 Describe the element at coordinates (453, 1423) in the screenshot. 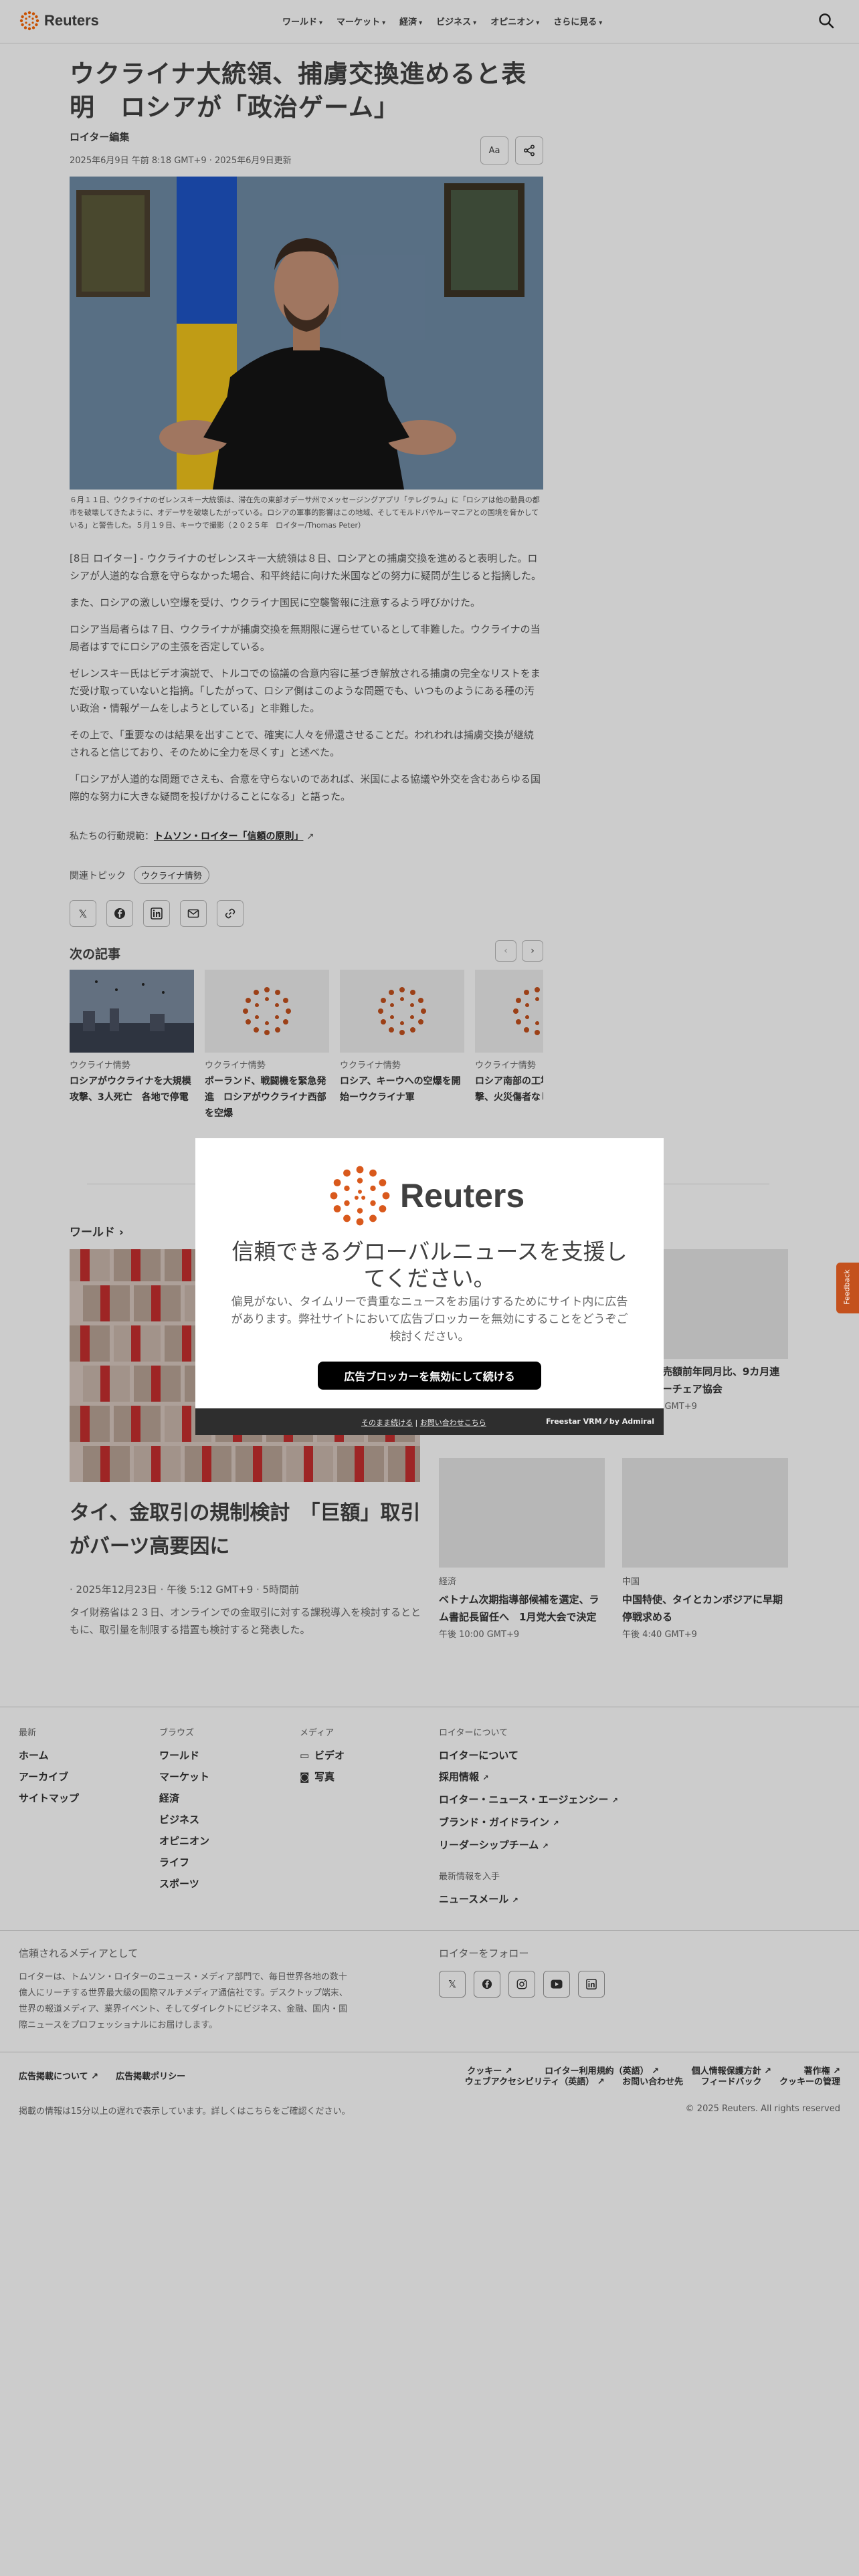

I see `contact-link: お問い合わせこちら` at that location.